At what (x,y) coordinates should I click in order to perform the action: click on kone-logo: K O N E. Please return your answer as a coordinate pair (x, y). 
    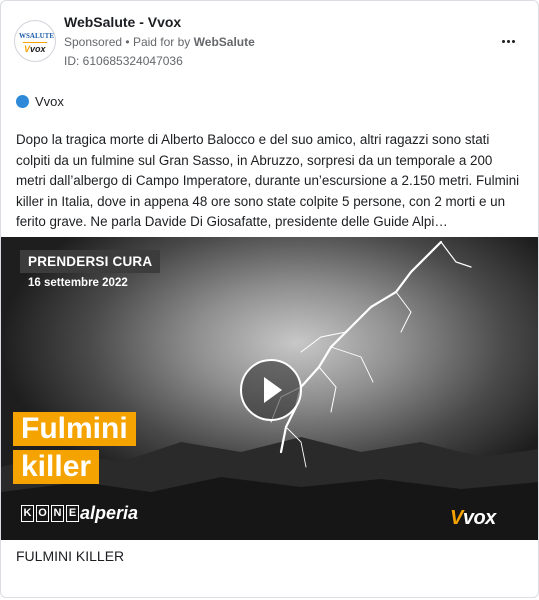
    Looking at the image, I should click on (50, 513).